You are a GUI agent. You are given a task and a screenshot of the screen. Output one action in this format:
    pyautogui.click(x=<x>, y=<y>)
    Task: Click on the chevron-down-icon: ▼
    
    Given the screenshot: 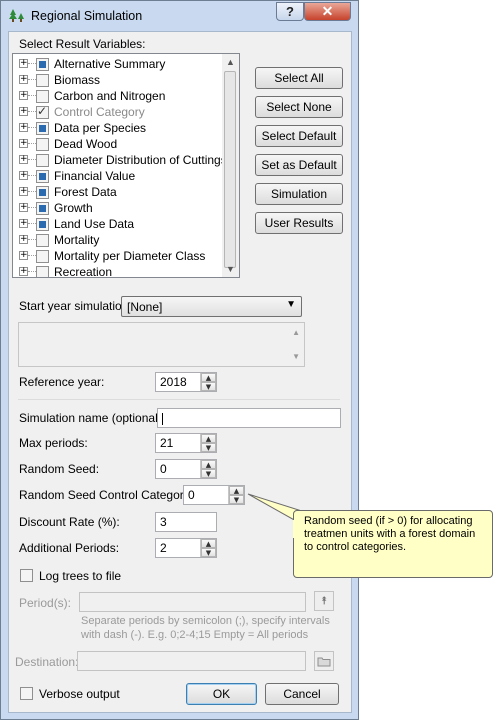 What is the action you would take?
    pyautogui.click(x=291, y=304)
    